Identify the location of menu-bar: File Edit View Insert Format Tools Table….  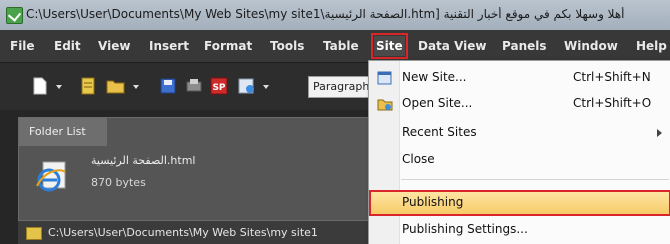
(335, 46).